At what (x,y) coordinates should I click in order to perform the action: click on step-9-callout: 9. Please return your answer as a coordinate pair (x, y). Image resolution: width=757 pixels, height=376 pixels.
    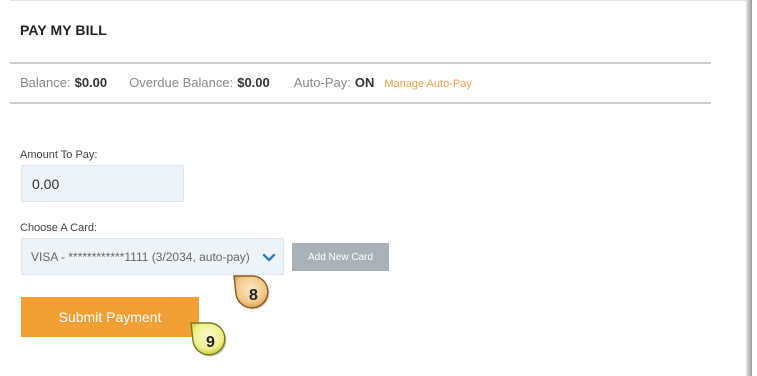
    Looking at the image, I should click on (209, 341).